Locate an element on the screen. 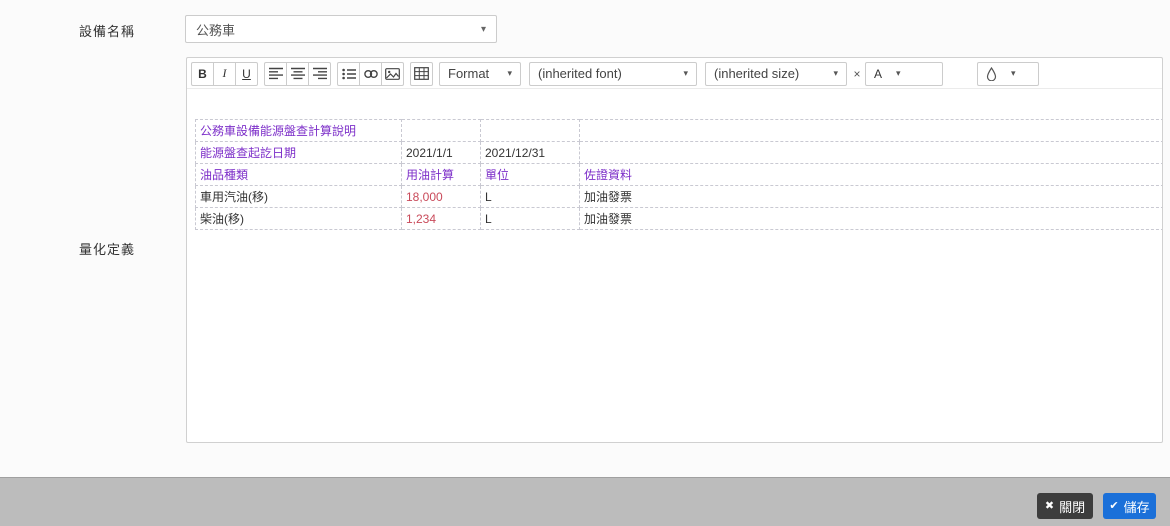 This screenshot has height=526, width=1170. table-icon is located at coordinates (421, 73).